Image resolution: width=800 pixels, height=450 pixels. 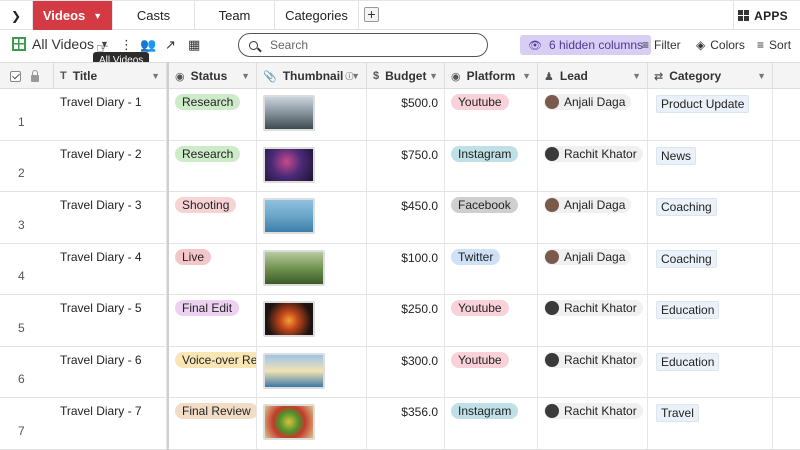 I want to click on status-cell: Final Review, so click(x=213, y=423).